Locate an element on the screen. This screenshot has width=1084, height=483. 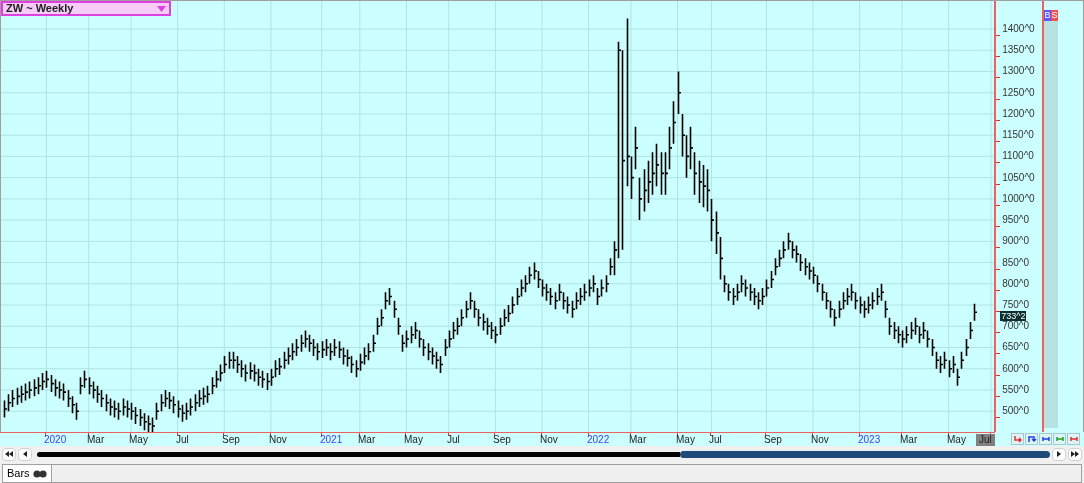
date-label: 2020 is located at coordinates (55, 440).